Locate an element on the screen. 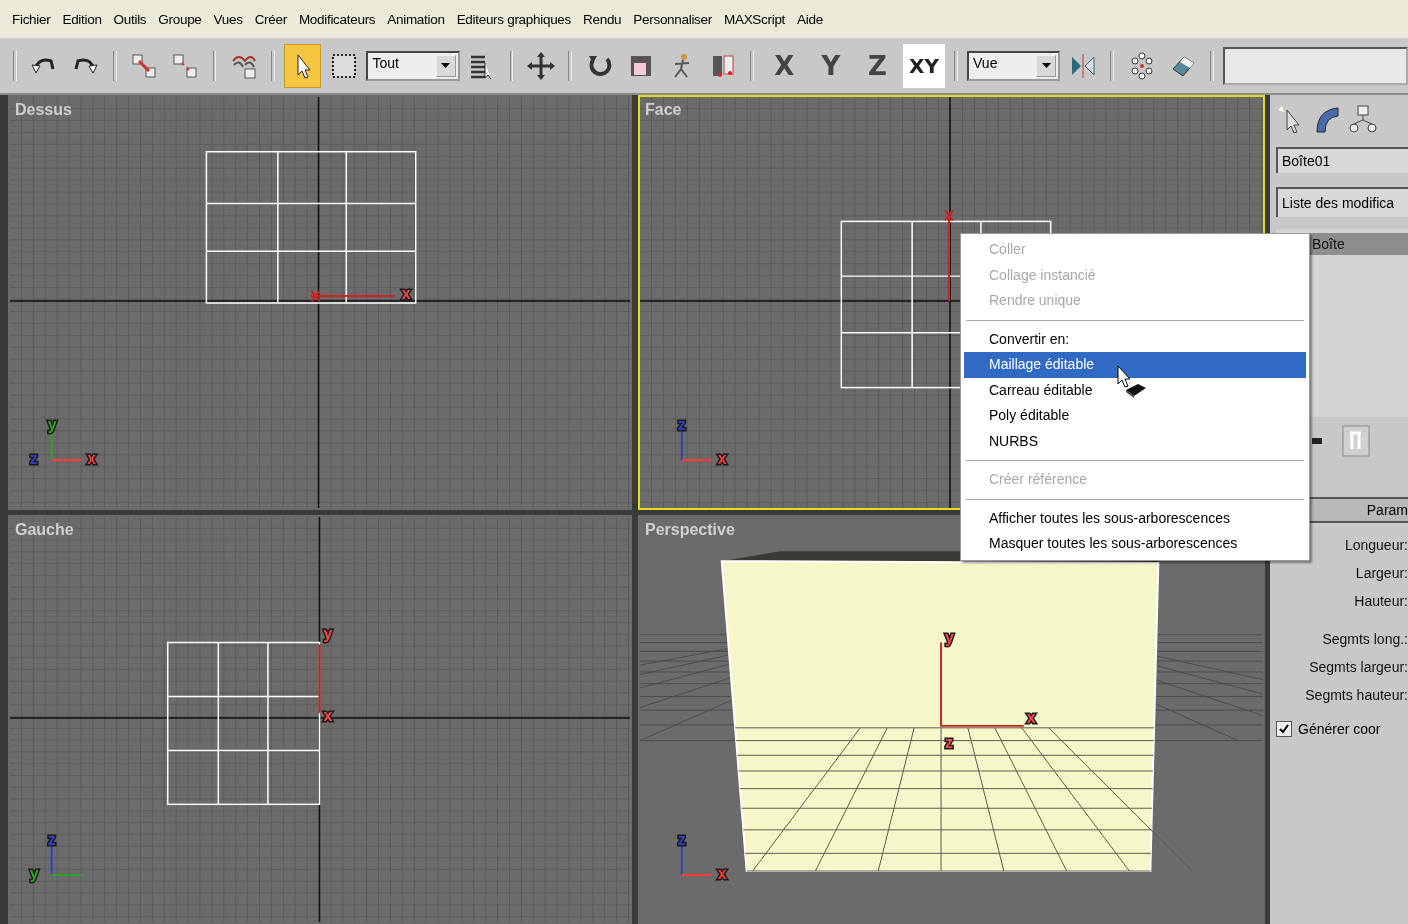 The image size is (1408, 924). menu-item: Outils is located at coordinates (130, 19).